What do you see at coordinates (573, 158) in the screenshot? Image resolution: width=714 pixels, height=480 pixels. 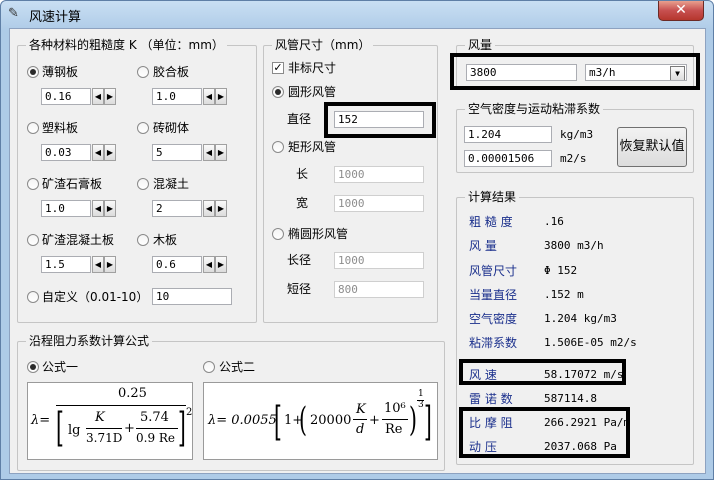 I see `viscosity-unit: m2/s` at bounding box center [573, 158].